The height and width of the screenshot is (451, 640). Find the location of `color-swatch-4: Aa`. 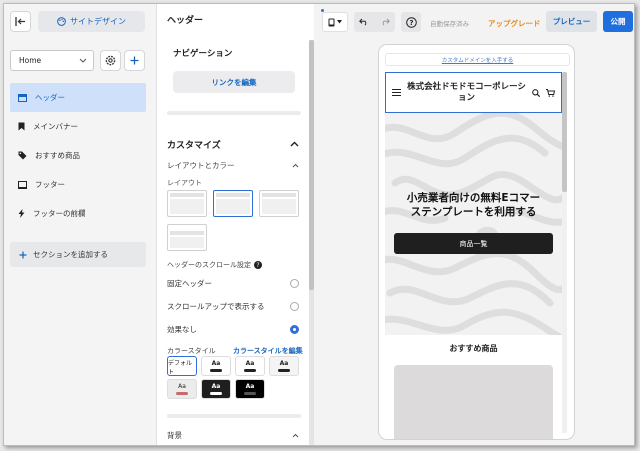

color-swatch-4: Aa is located at coordinates (284, 366).